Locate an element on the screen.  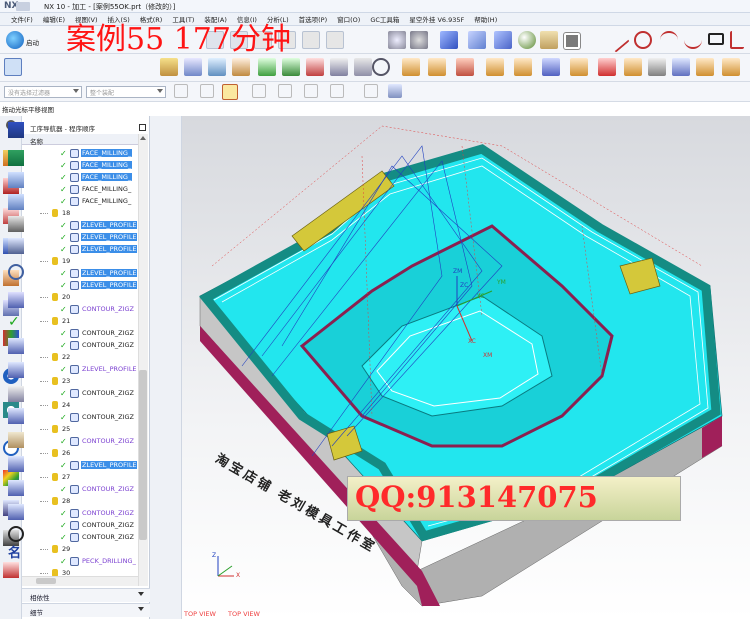
gear-icon is located at coordinates (16, 272).